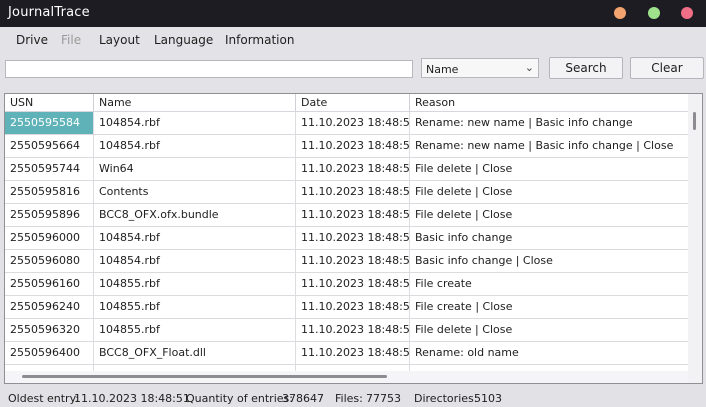 The width and height of the screenshot is (706, 407). Describe the element at coordinates (49, 353) in the screenshot. I see `cell-usn: 2550596400` at that location.